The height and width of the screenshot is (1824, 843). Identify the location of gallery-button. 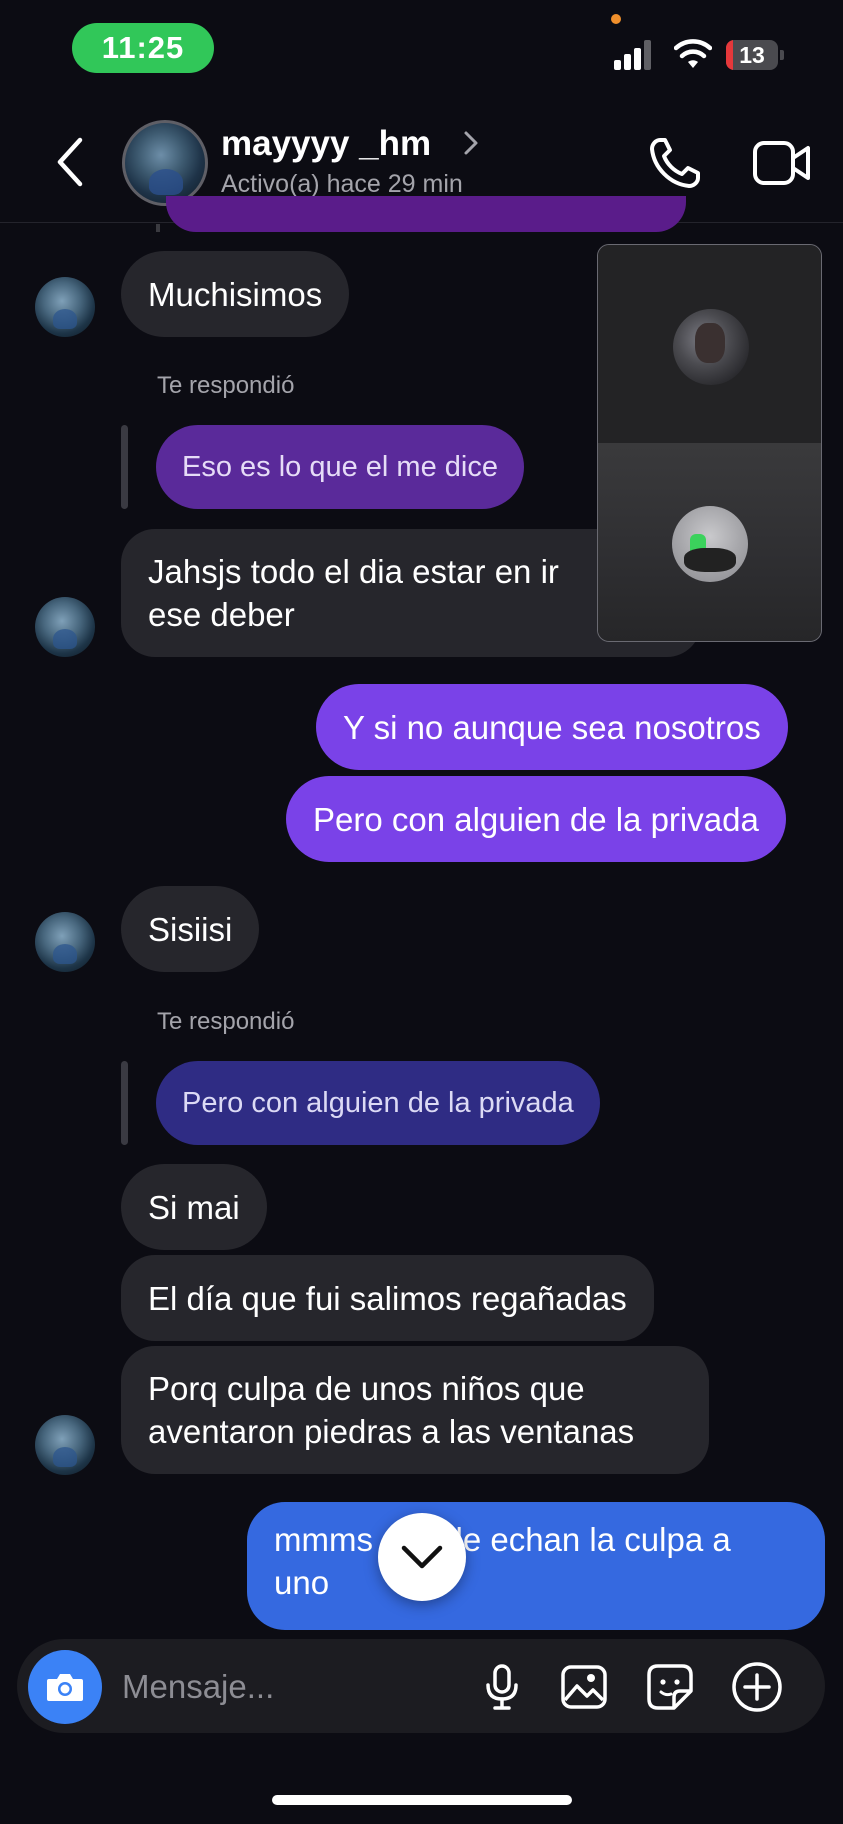
(584, 1687).